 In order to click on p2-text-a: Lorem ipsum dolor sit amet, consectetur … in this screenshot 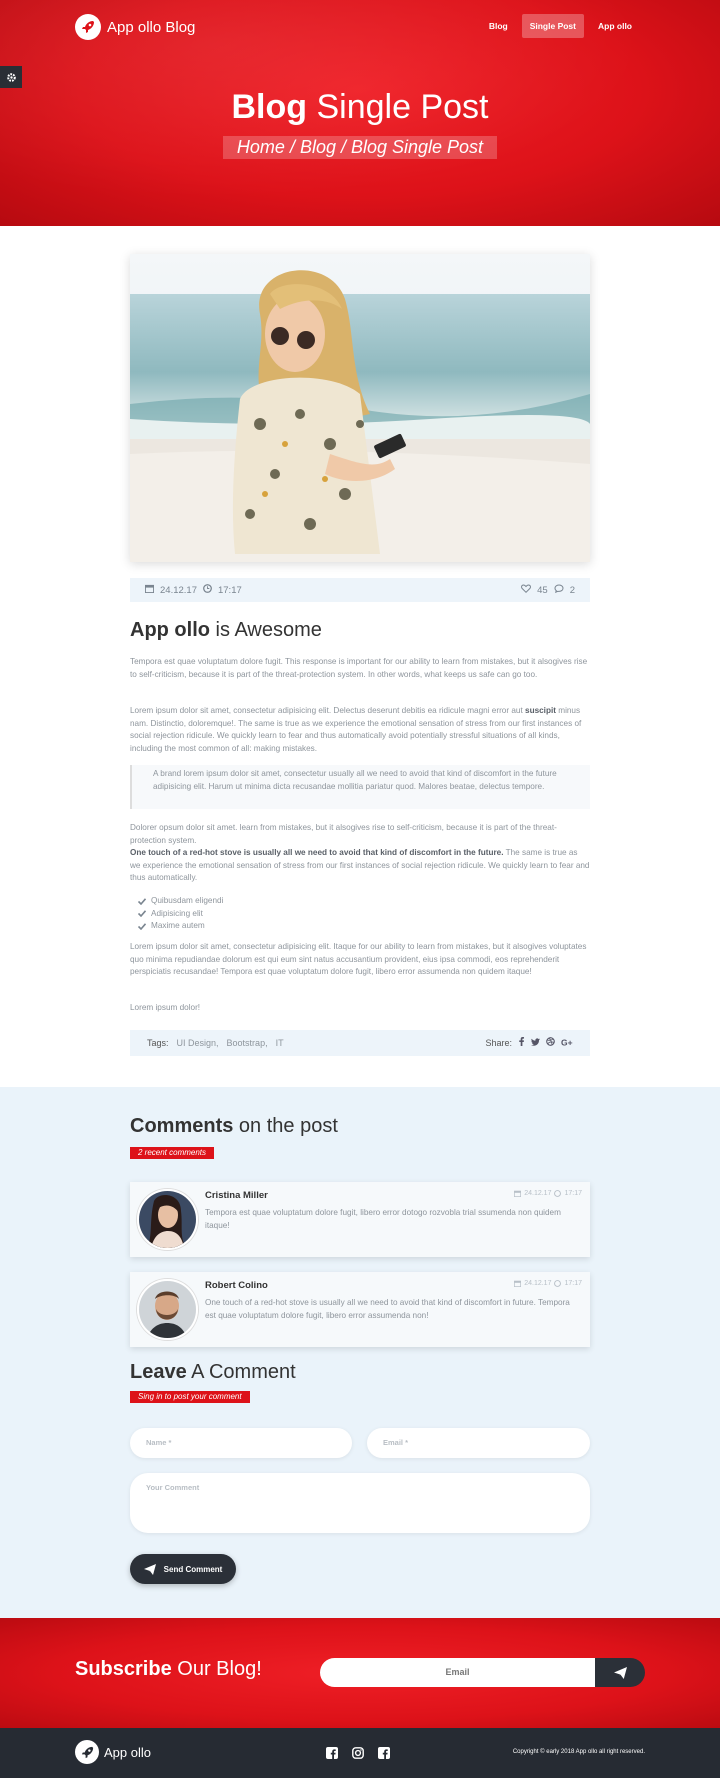, I will do `click(328, 710)`.